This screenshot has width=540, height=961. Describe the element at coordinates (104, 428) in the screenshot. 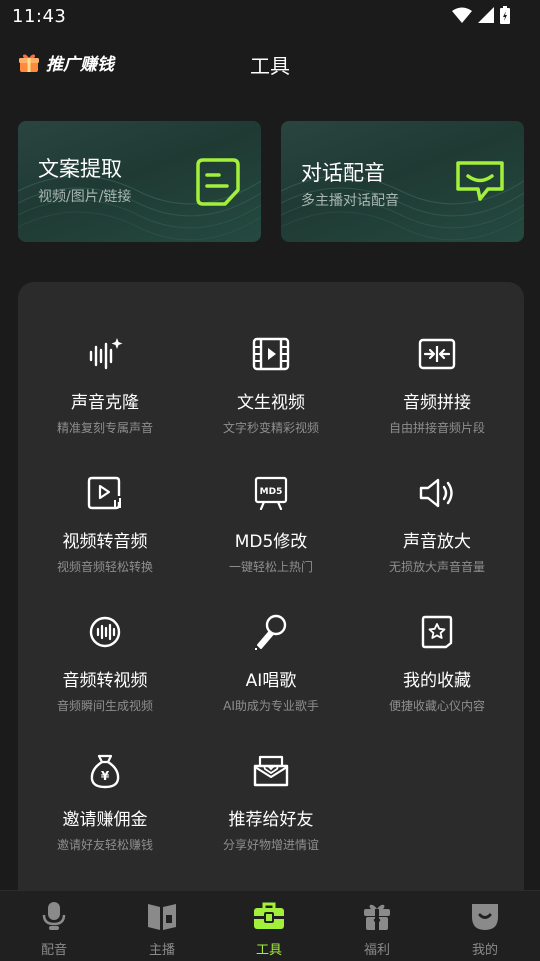

I see `tool-desc: 精准复刻专属声音` at that location.